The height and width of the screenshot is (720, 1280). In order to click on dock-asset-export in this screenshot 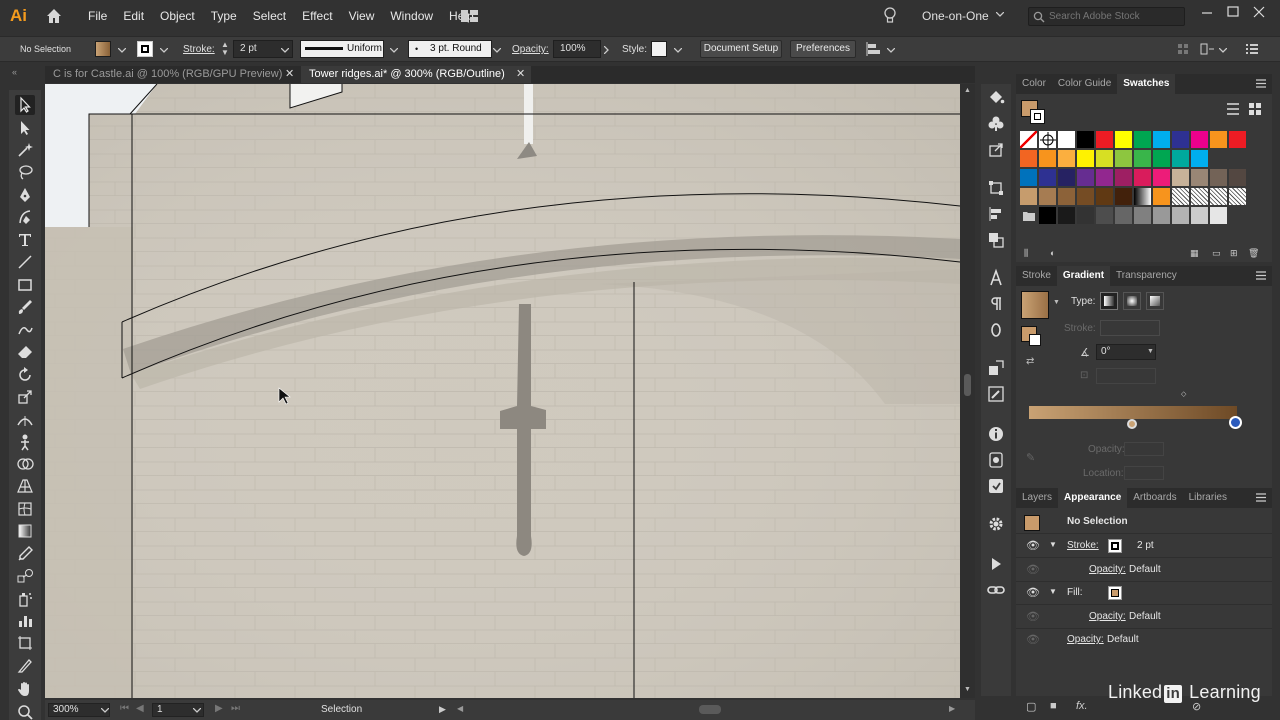, I will do `click(996, 150)`.